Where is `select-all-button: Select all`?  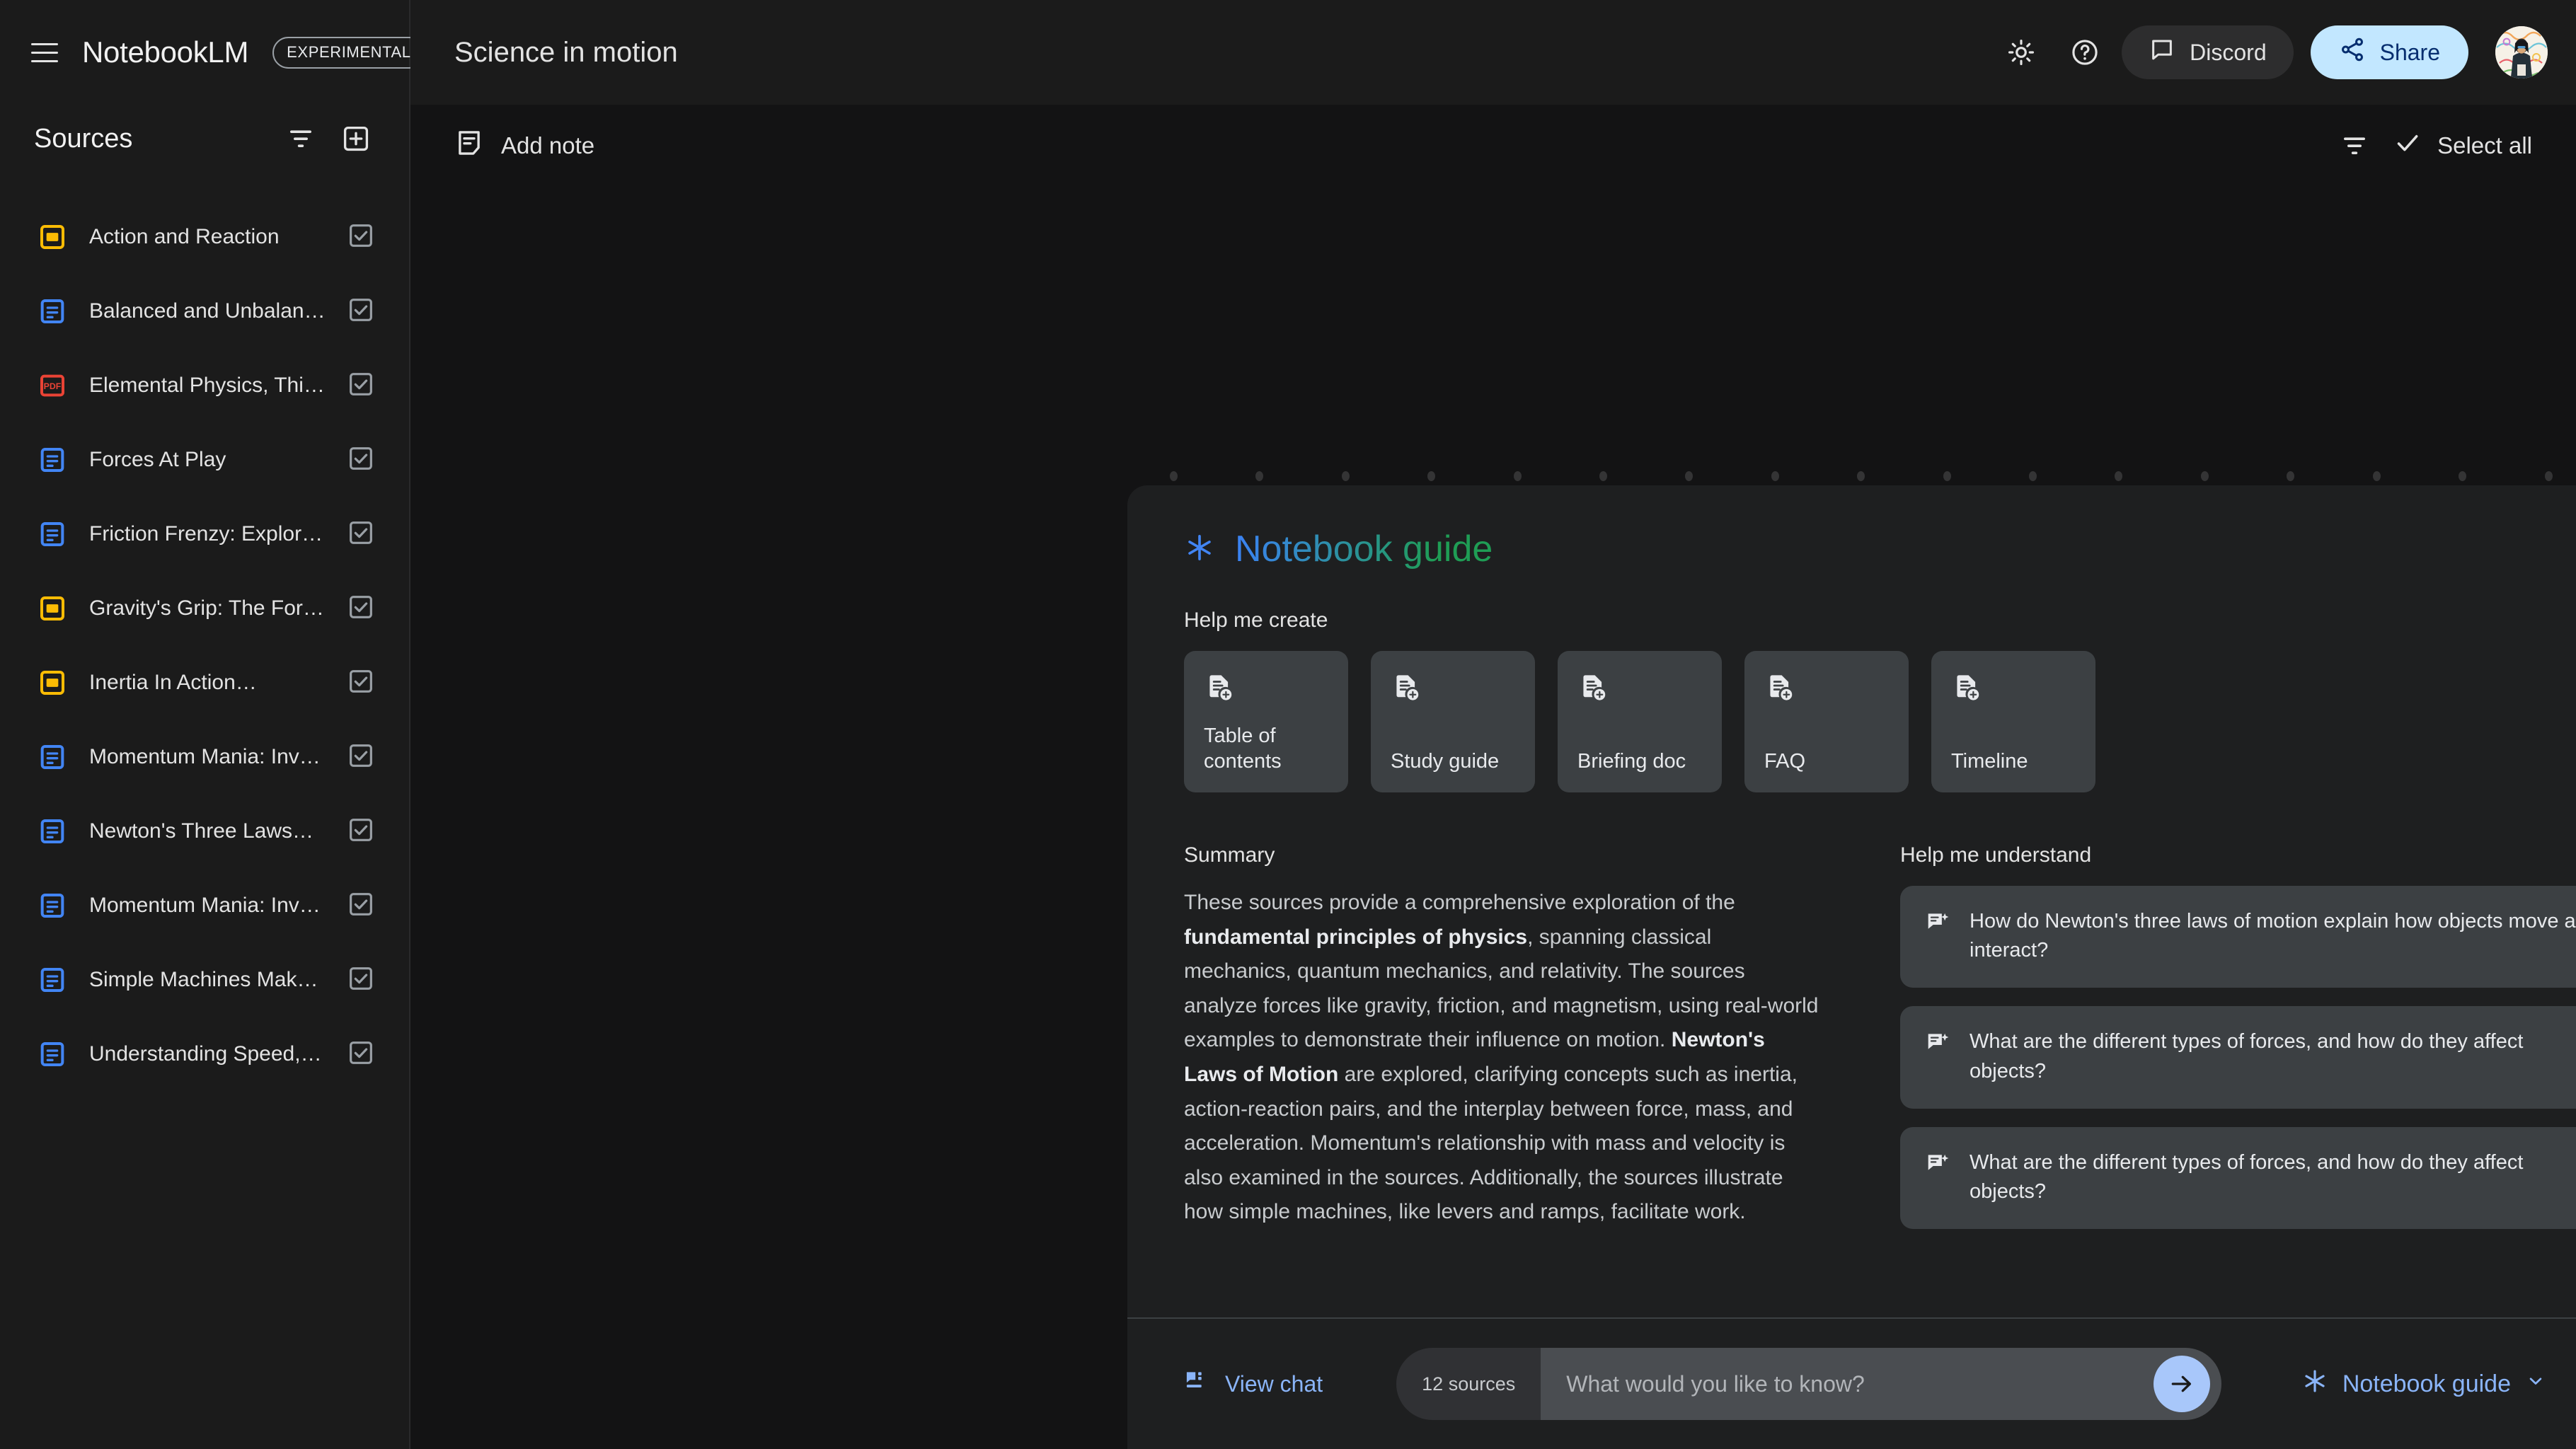 select-all-button: Select all is located at coordinates (2471, 146).